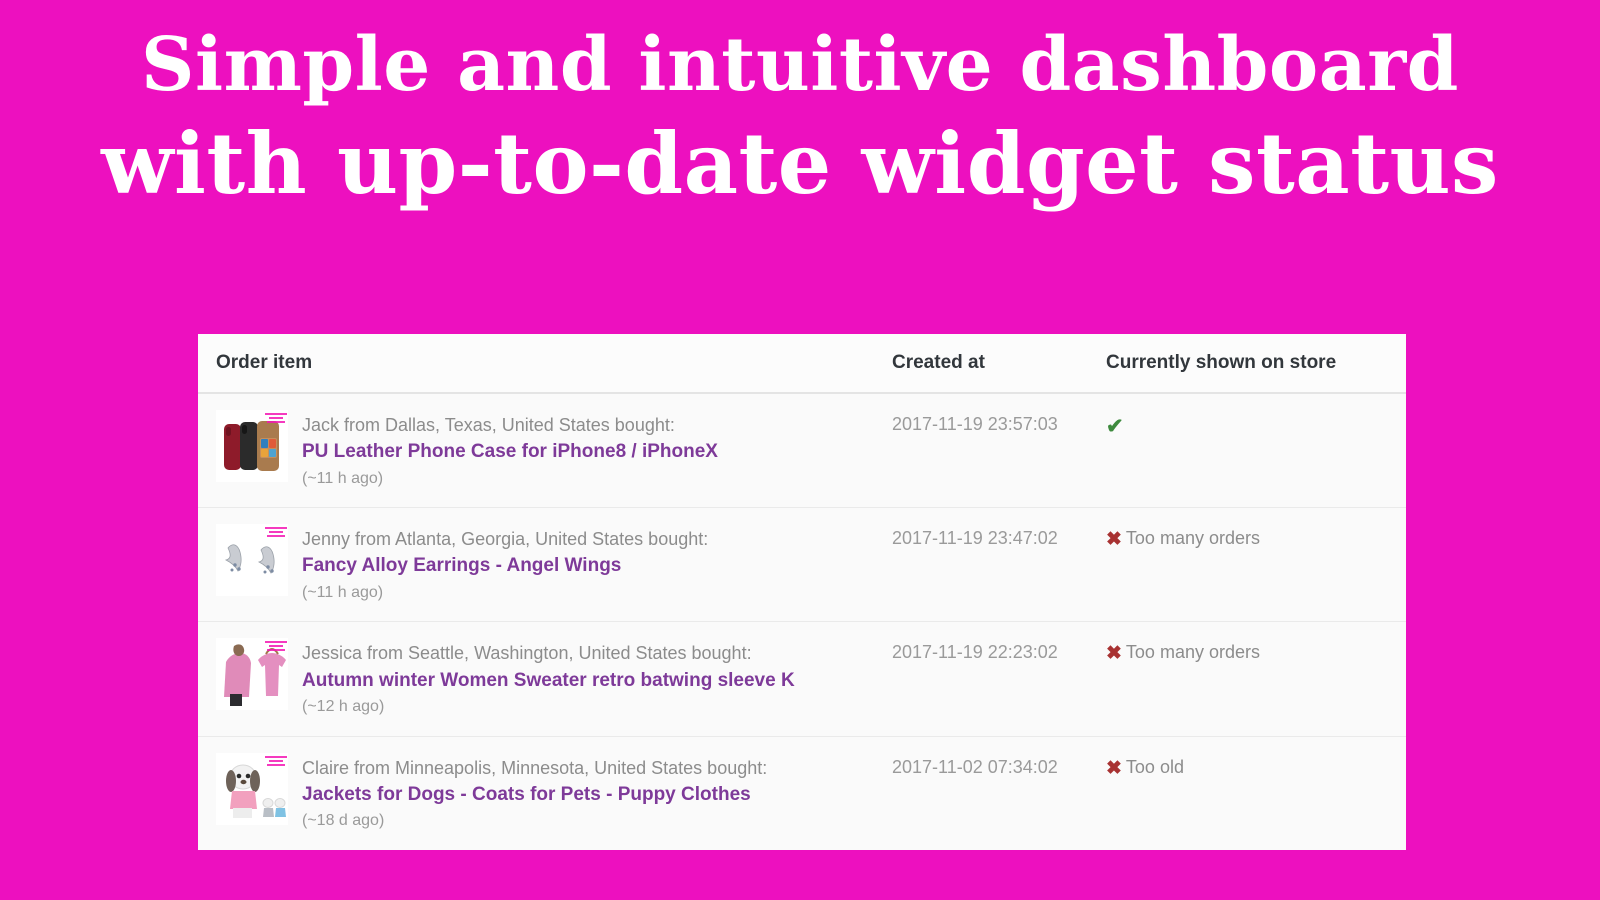 The height and width of the screenshot is (900, 1600). What do you see at coordinates (1256, 451) in the screenshot?
I see `cell-shown-on-store: ✔` at bounding box center [1256, 451].